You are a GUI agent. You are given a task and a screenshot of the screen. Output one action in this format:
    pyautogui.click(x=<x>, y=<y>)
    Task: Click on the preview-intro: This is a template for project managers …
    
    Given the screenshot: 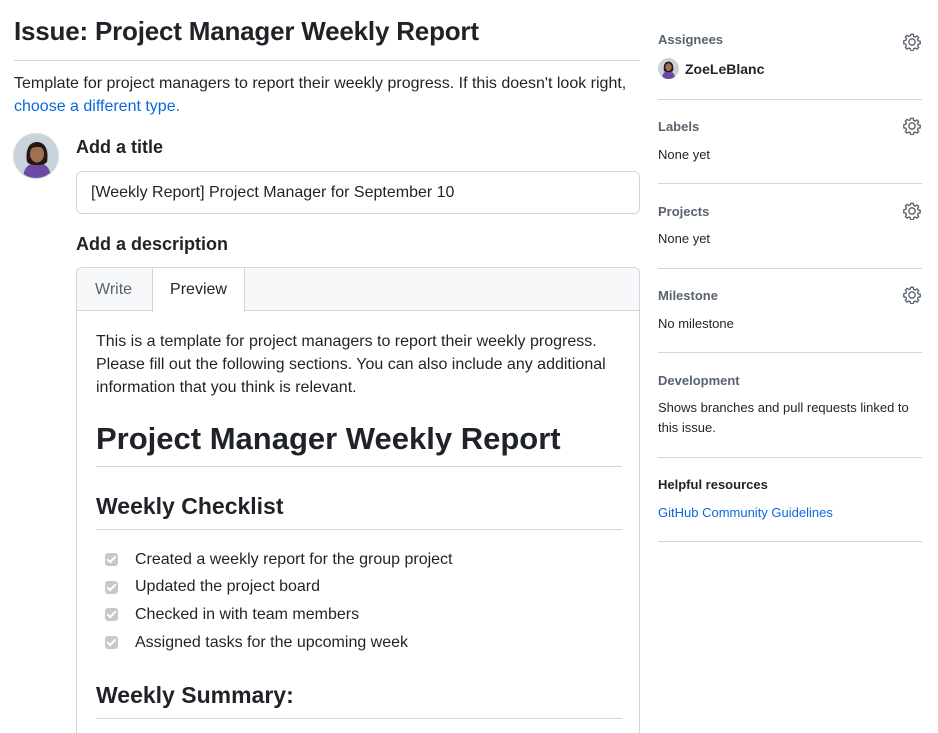 What is the action you would take?
    pyautogui.click(x=351, y=364)
    